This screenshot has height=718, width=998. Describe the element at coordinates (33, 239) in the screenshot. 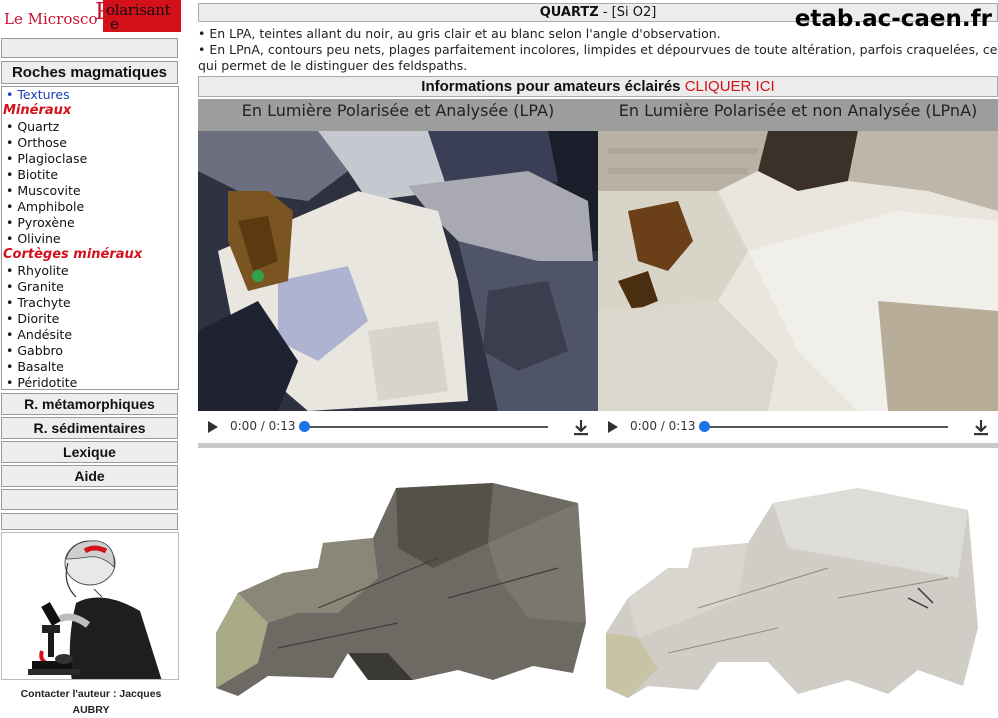

I see `menu-item-olivine: • Olivine` at that location.